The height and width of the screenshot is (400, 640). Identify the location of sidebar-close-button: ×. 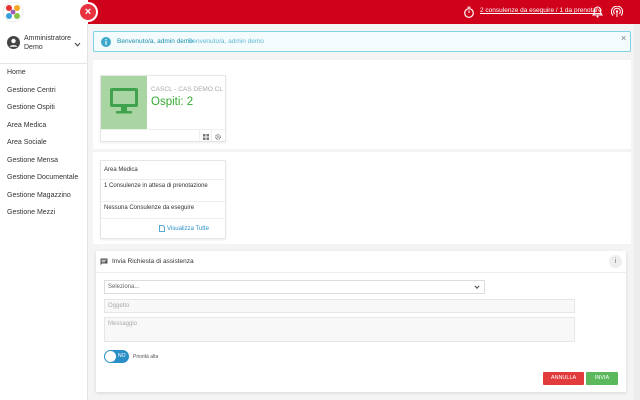
(88, 12).